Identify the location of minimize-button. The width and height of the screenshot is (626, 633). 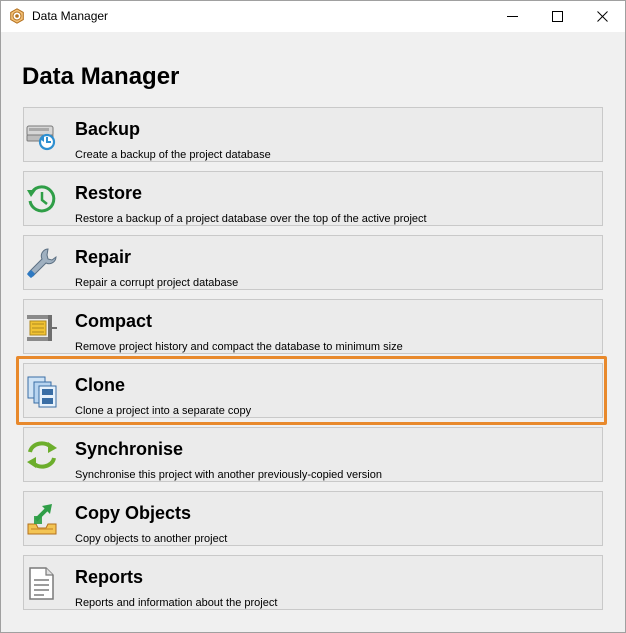
(512, 16).